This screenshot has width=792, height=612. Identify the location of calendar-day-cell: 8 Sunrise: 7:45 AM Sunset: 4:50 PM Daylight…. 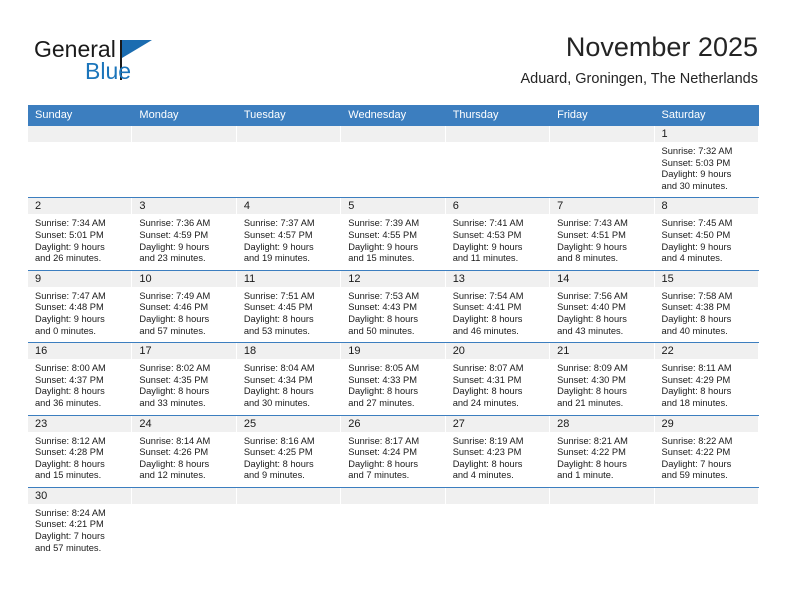
(706, 234).